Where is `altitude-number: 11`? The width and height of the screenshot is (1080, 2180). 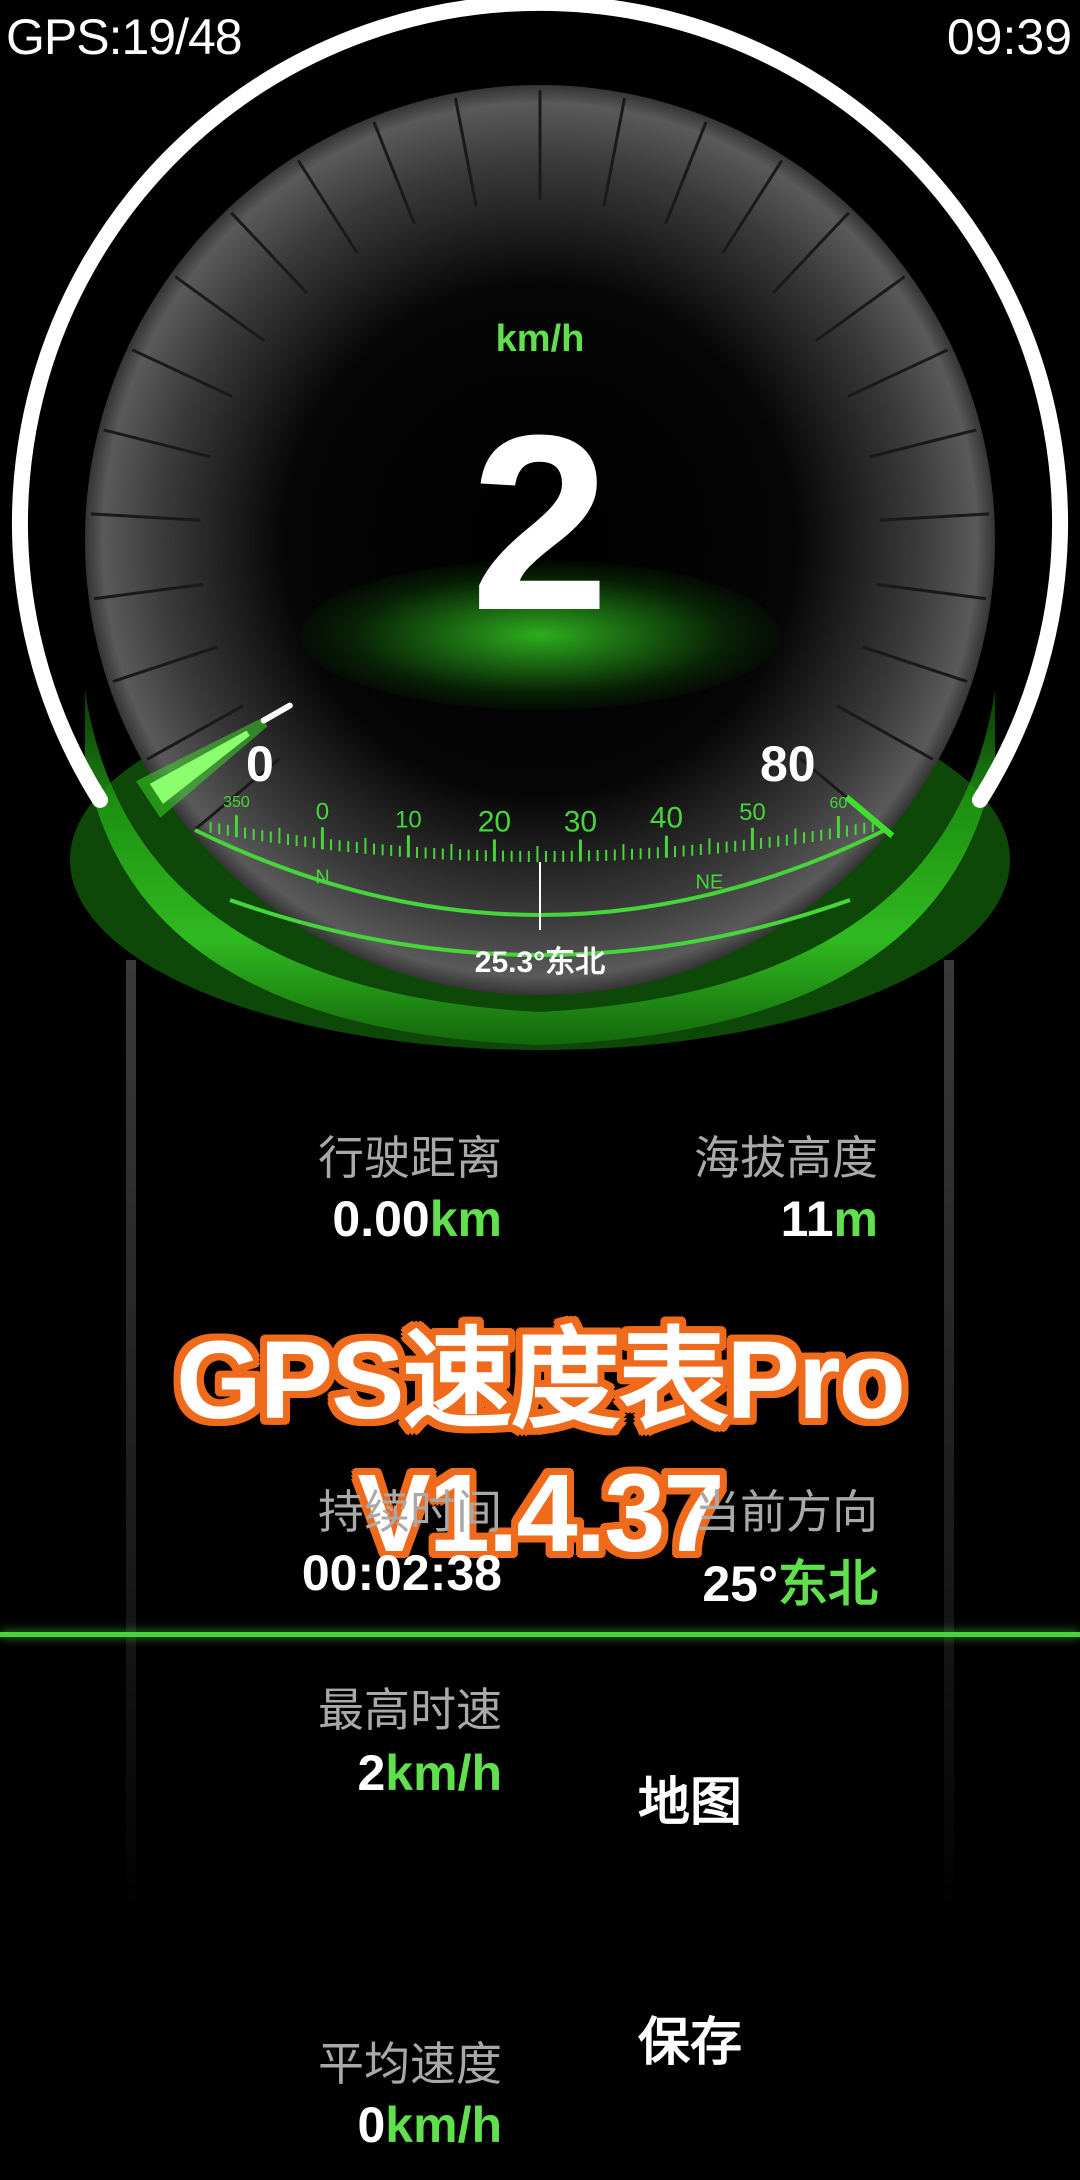
altitude-number: 11 is located at coordinates (807, 1219).